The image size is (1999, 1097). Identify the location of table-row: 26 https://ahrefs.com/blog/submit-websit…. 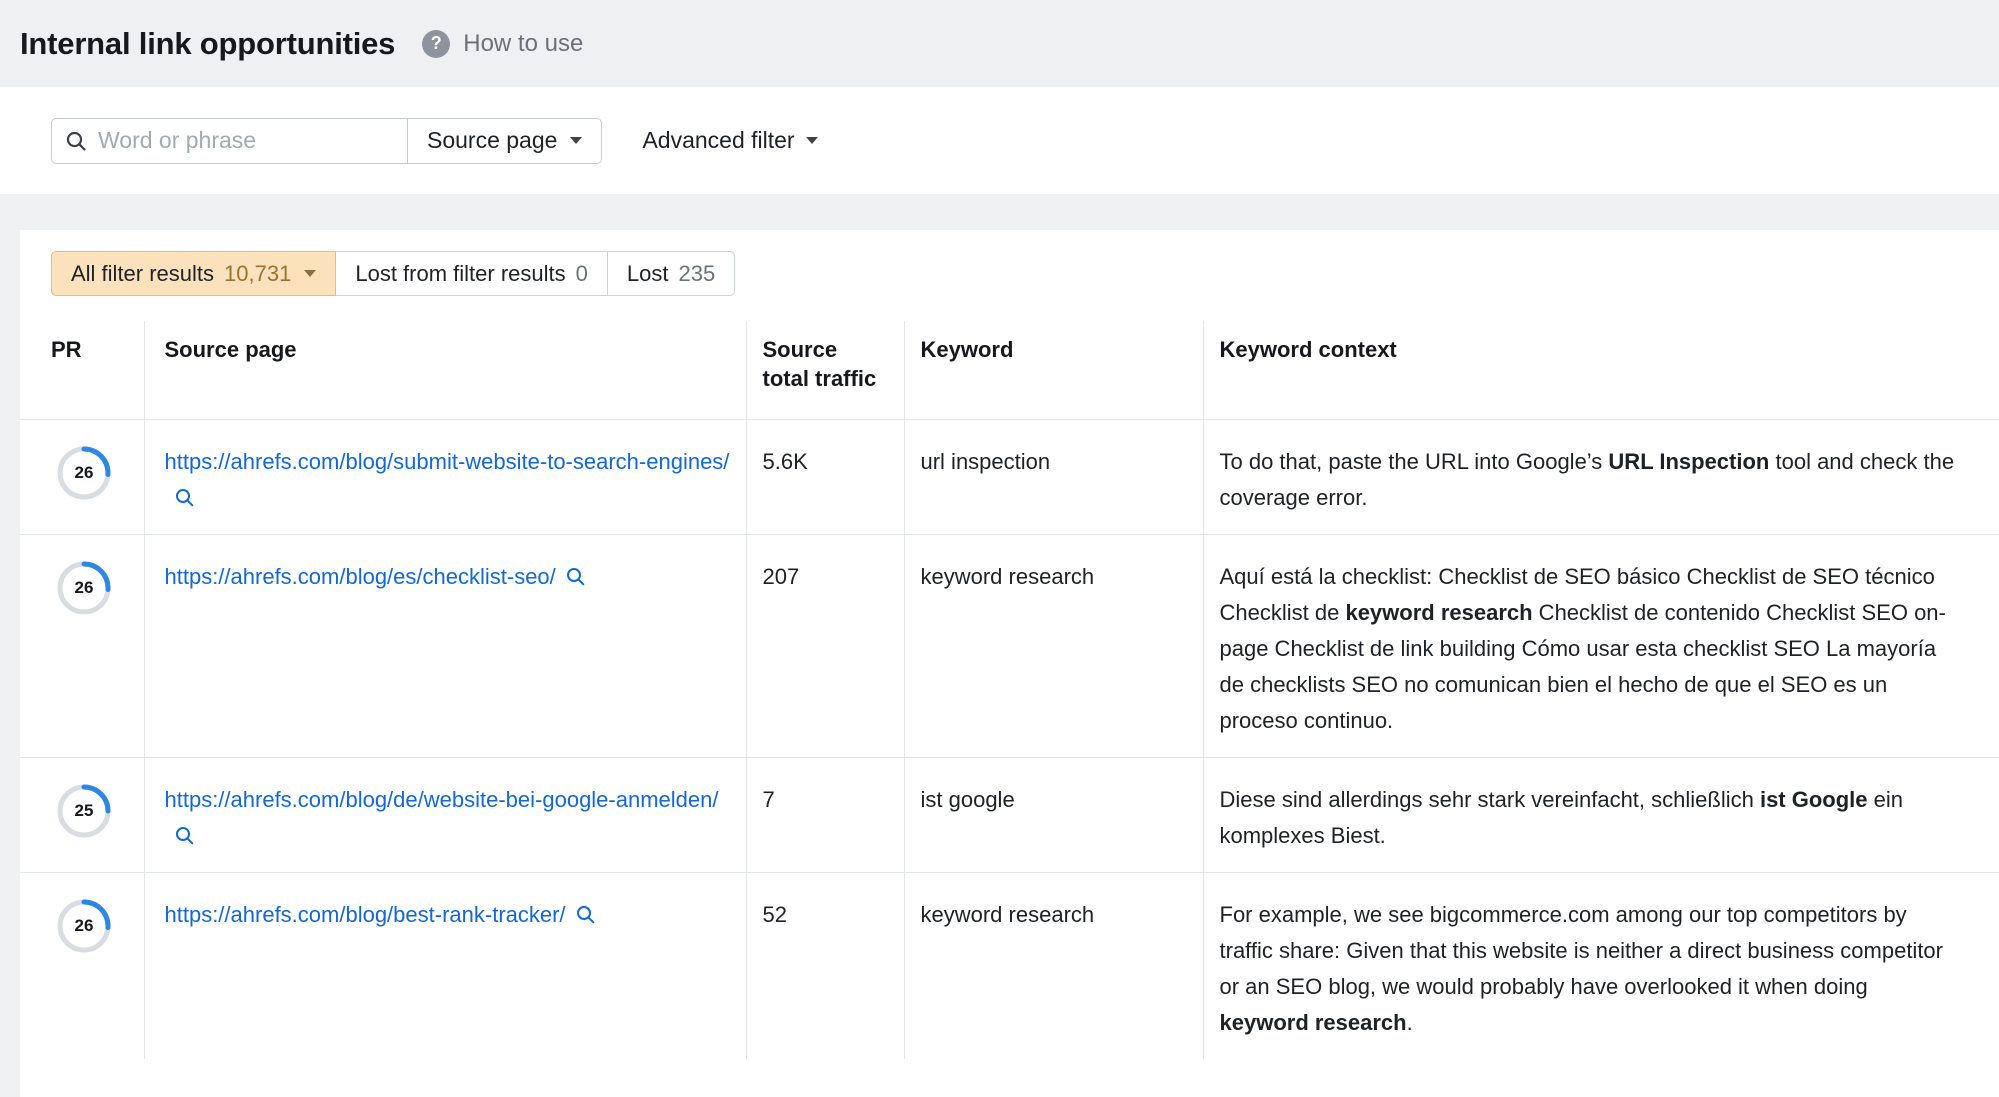
(1009, 477).